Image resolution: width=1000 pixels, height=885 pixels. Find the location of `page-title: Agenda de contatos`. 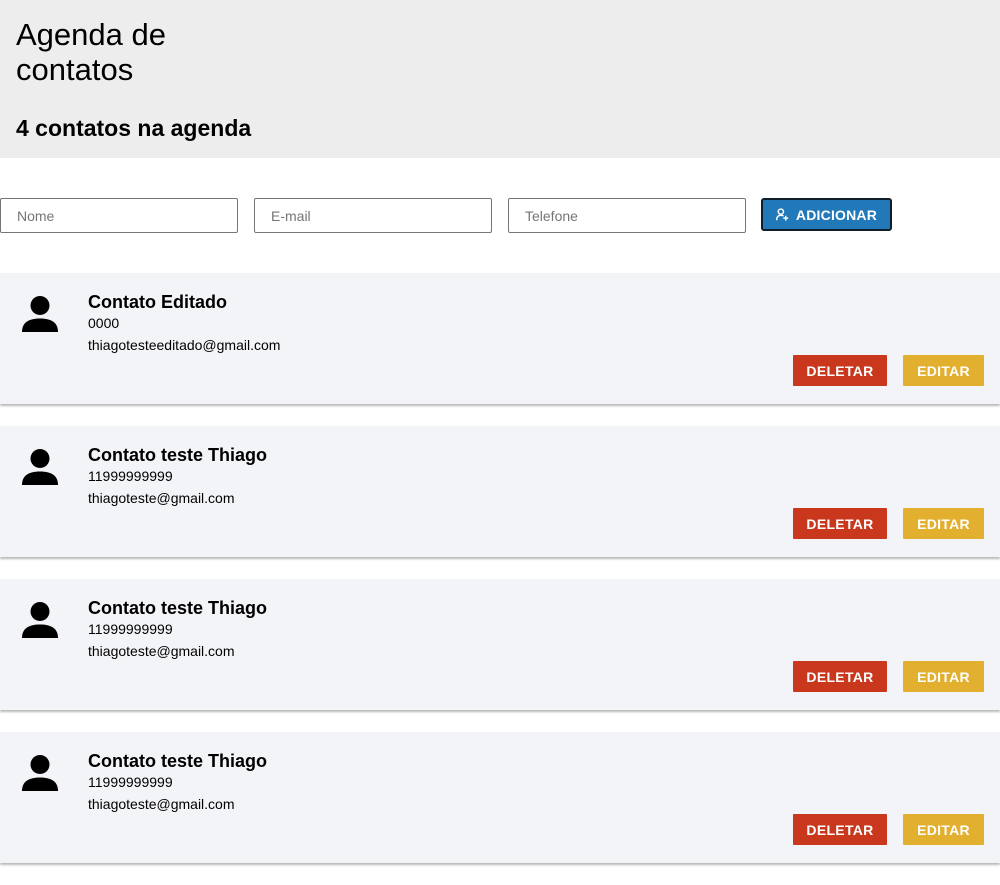

page-title: Agenda de contatos is located at coordinates (91, 52).